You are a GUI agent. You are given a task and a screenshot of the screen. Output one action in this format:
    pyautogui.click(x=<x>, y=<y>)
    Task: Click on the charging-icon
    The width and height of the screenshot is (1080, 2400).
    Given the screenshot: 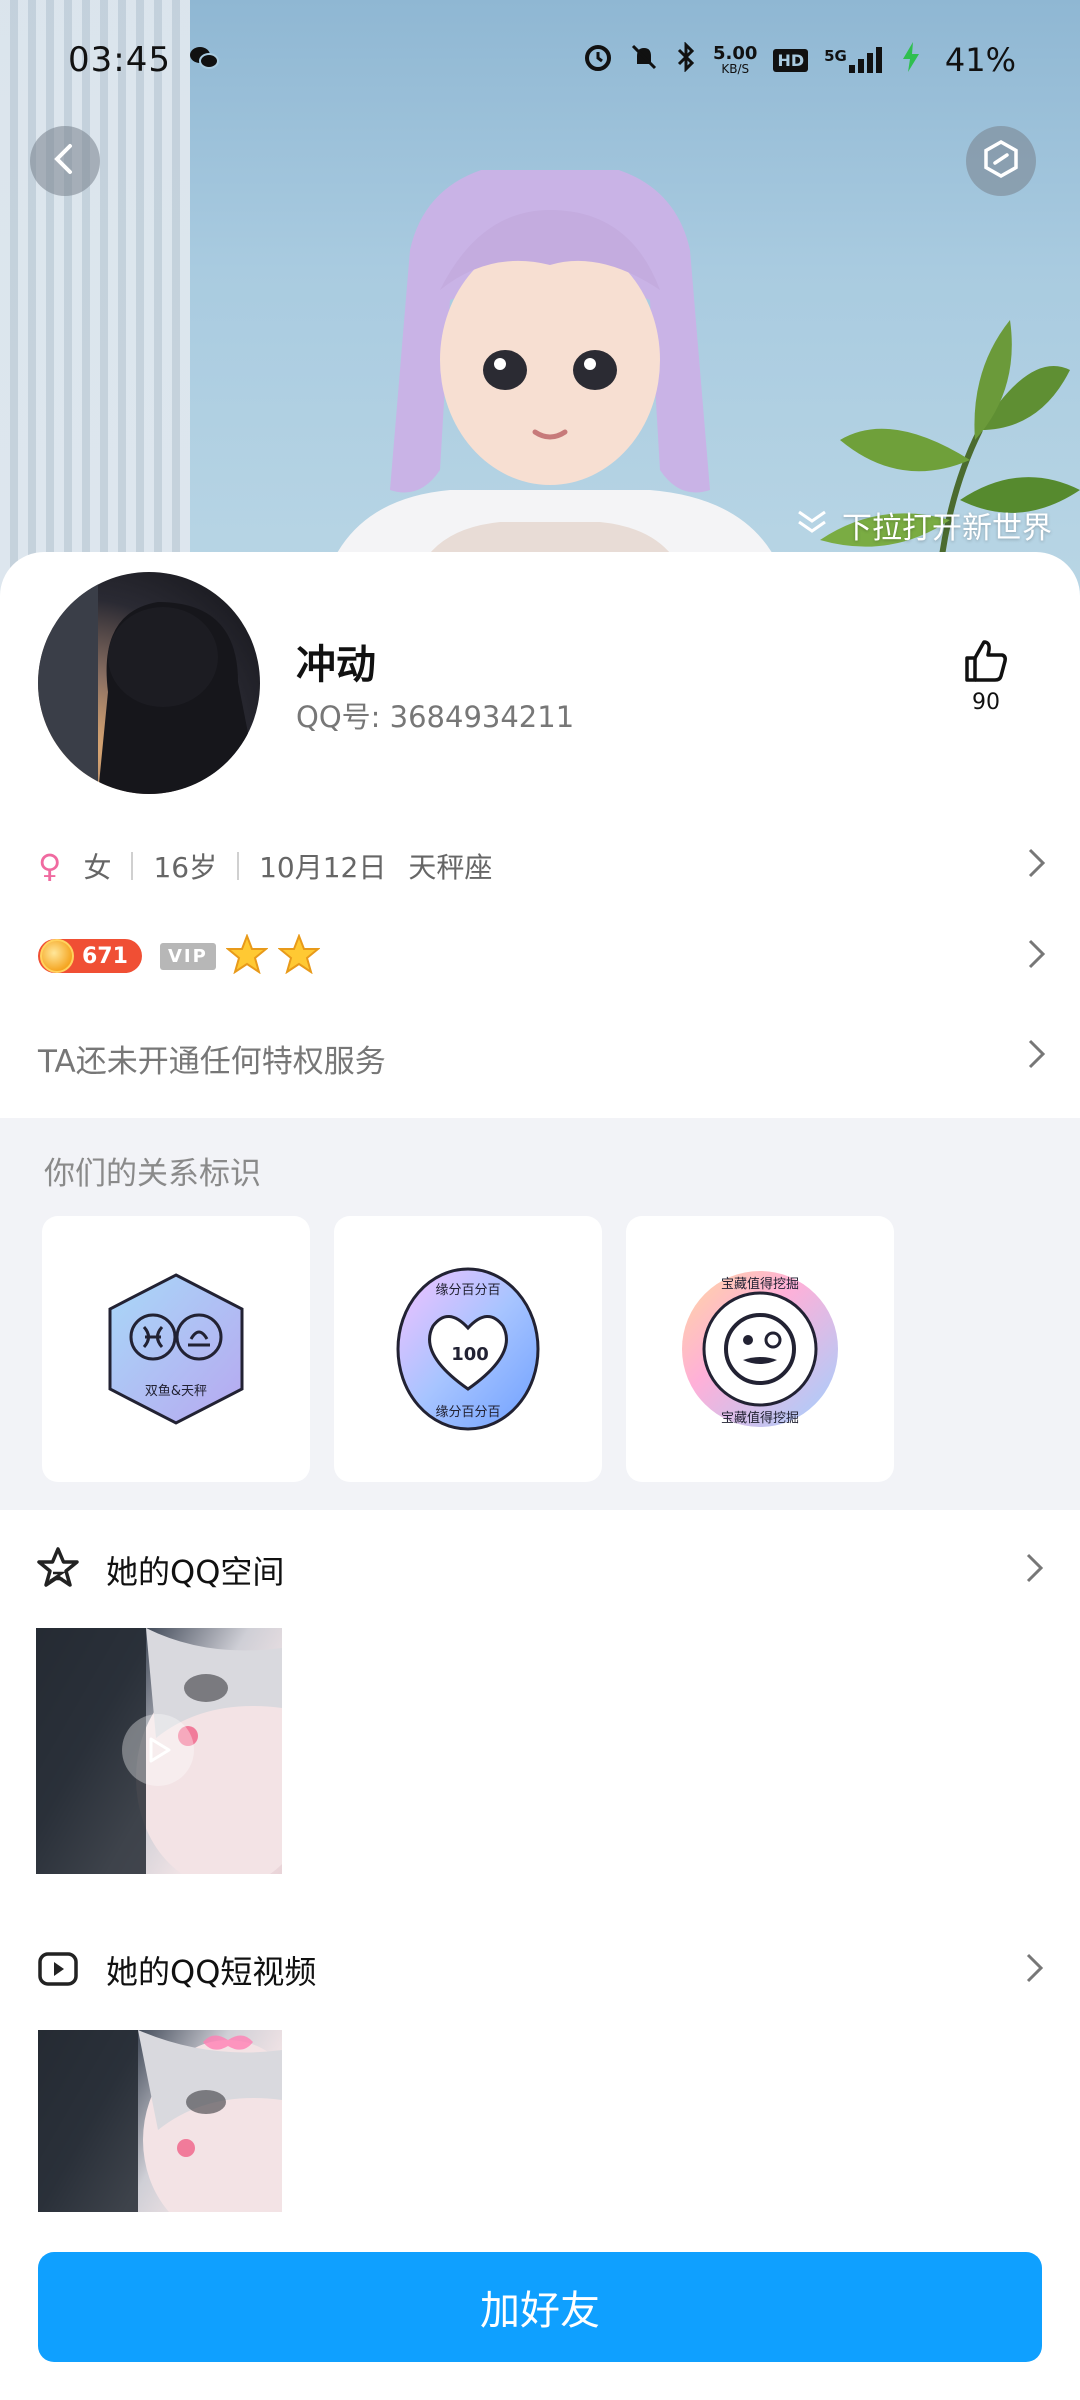 What is the action you would take?
    pyautogui.click(x=911, y=60)
    